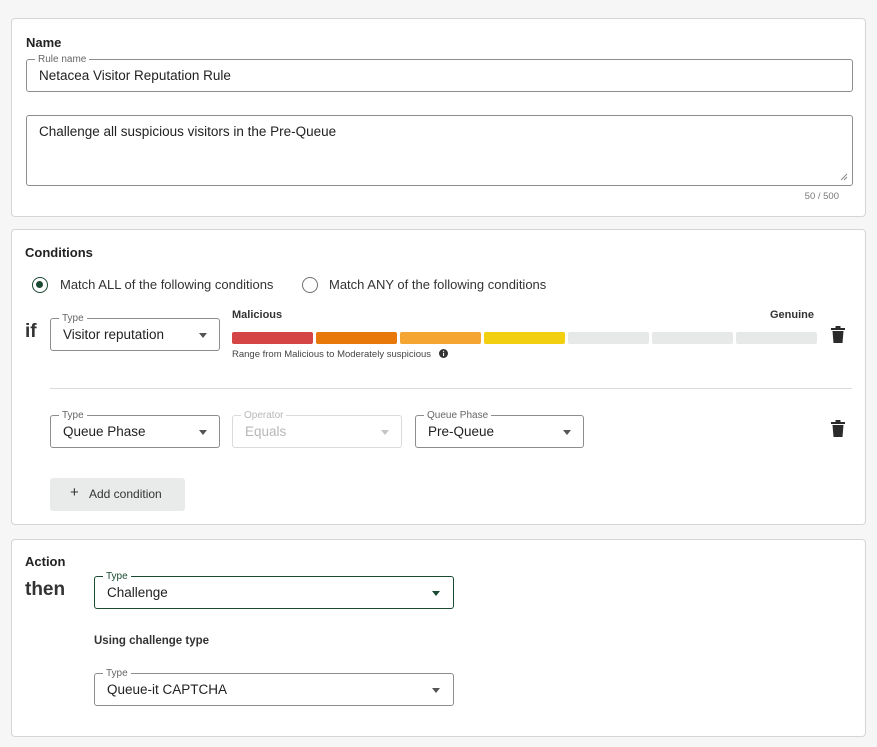  I want to click on condition2-type-select: Type Queue Phase, so click(135, 429).